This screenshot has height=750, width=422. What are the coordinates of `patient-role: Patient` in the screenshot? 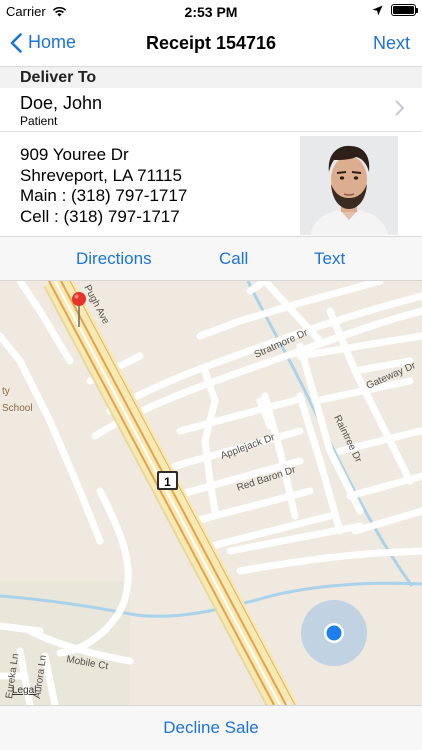 It's located at (39, 121).